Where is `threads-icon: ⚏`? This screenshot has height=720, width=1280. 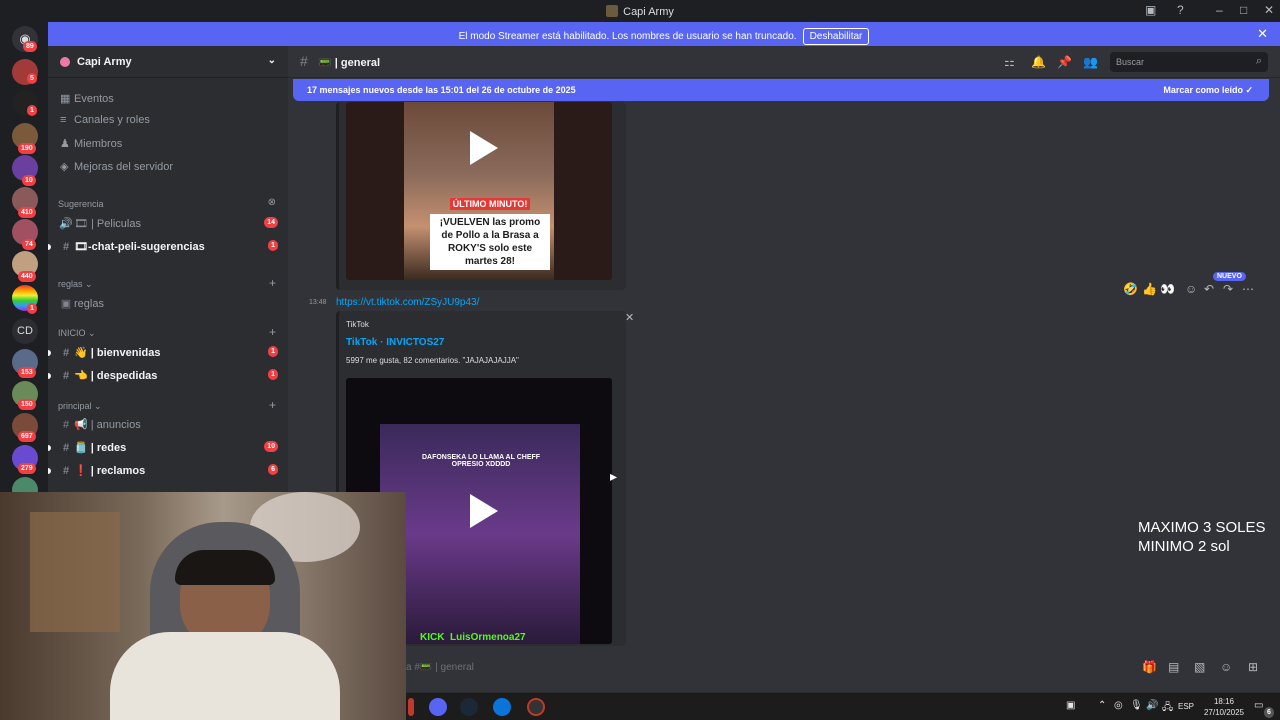
threads-icon: ⚏ is located at coordinates (1009, 62).